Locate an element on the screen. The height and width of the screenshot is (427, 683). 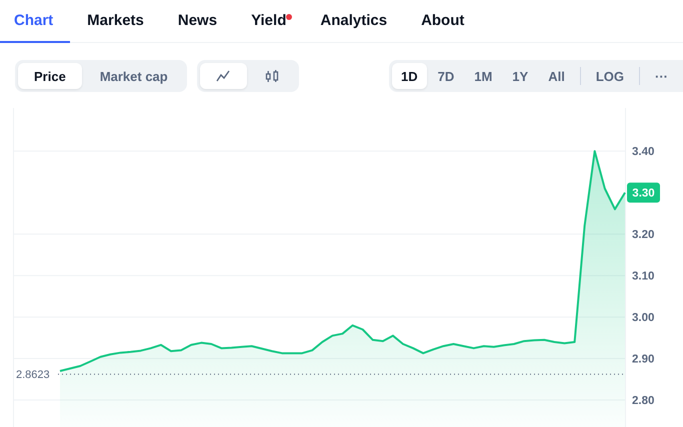
range-button: 1Y is located at coordinates (520, 76).